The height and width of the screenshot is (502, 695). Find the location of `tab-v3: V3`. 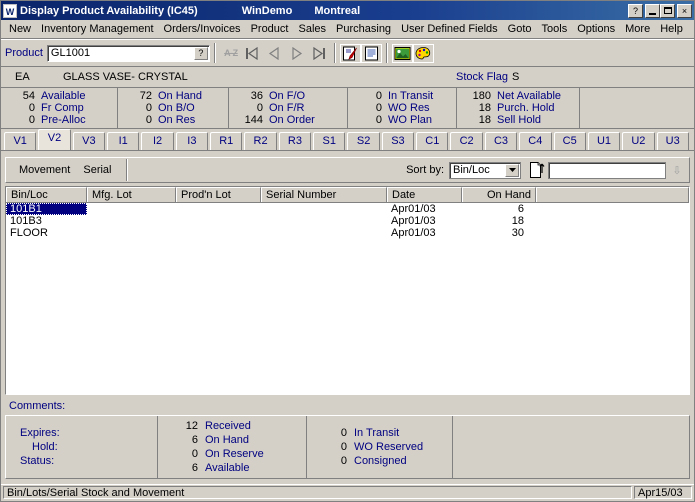

tab-v3: V3 is located at coordinates (89, 141).